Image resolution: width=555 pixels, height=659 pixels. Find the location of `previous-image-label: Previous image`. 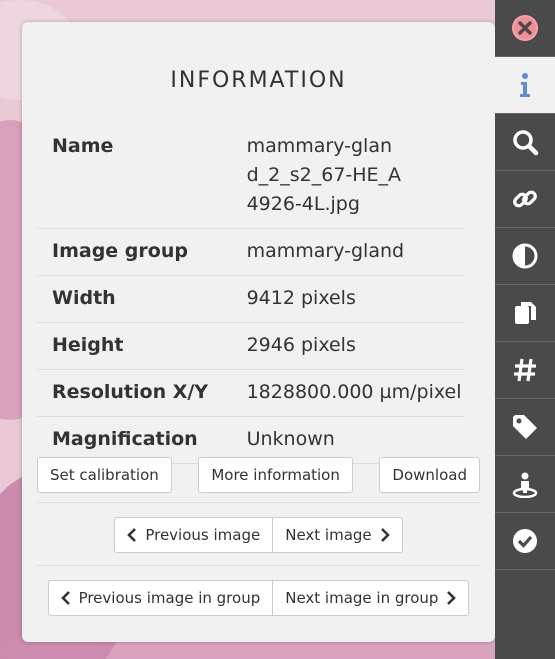

previous-image-label: Previous image is located at coordinates (203, 535).